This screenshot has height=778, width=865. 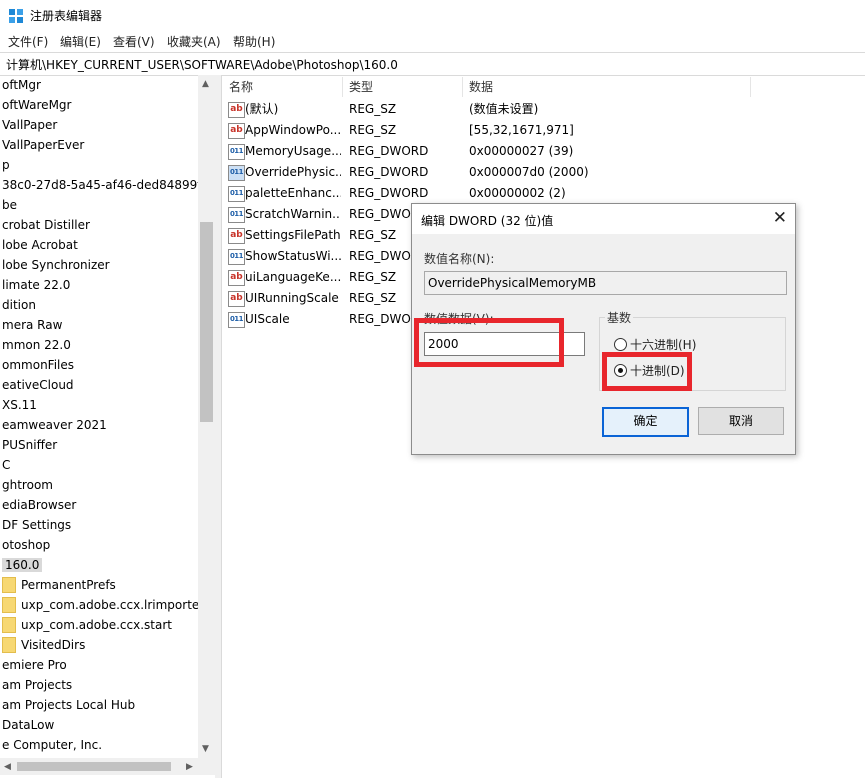 What do you see at coordinates (645, 422) in the screenshot?
I see `ok-button: 确定` at bounding box center [645, 422].